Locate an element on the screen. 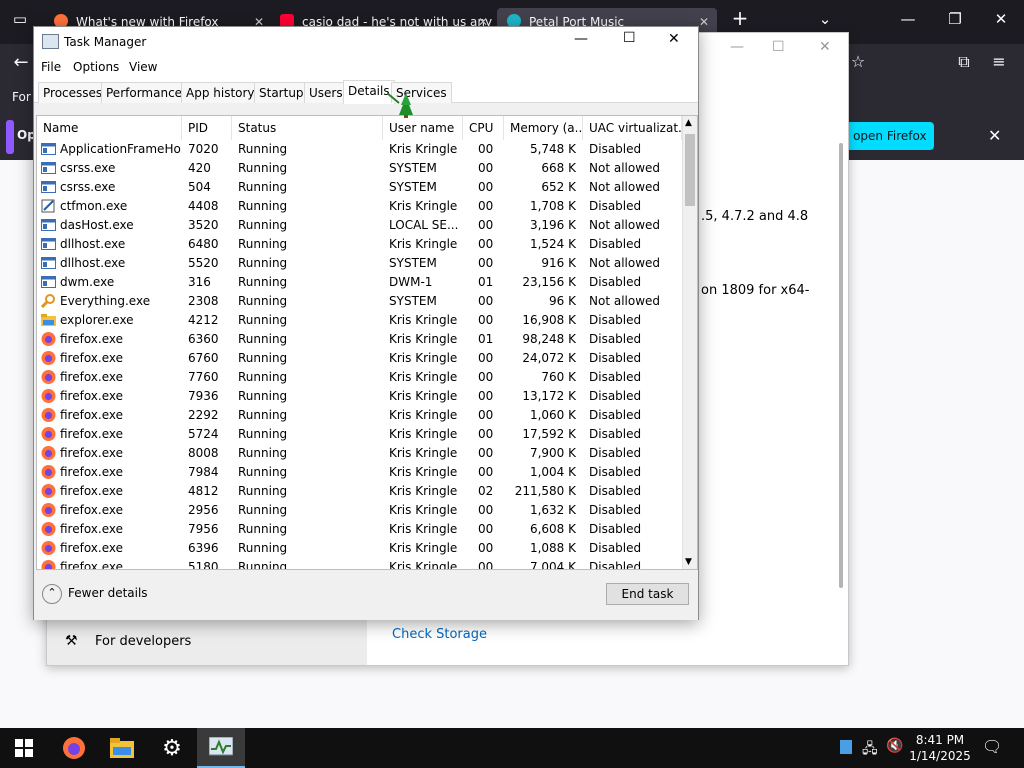 The height and width of the screenshot is (768, 1024). close-icon: ✕ is located at coordinates (674, 39).